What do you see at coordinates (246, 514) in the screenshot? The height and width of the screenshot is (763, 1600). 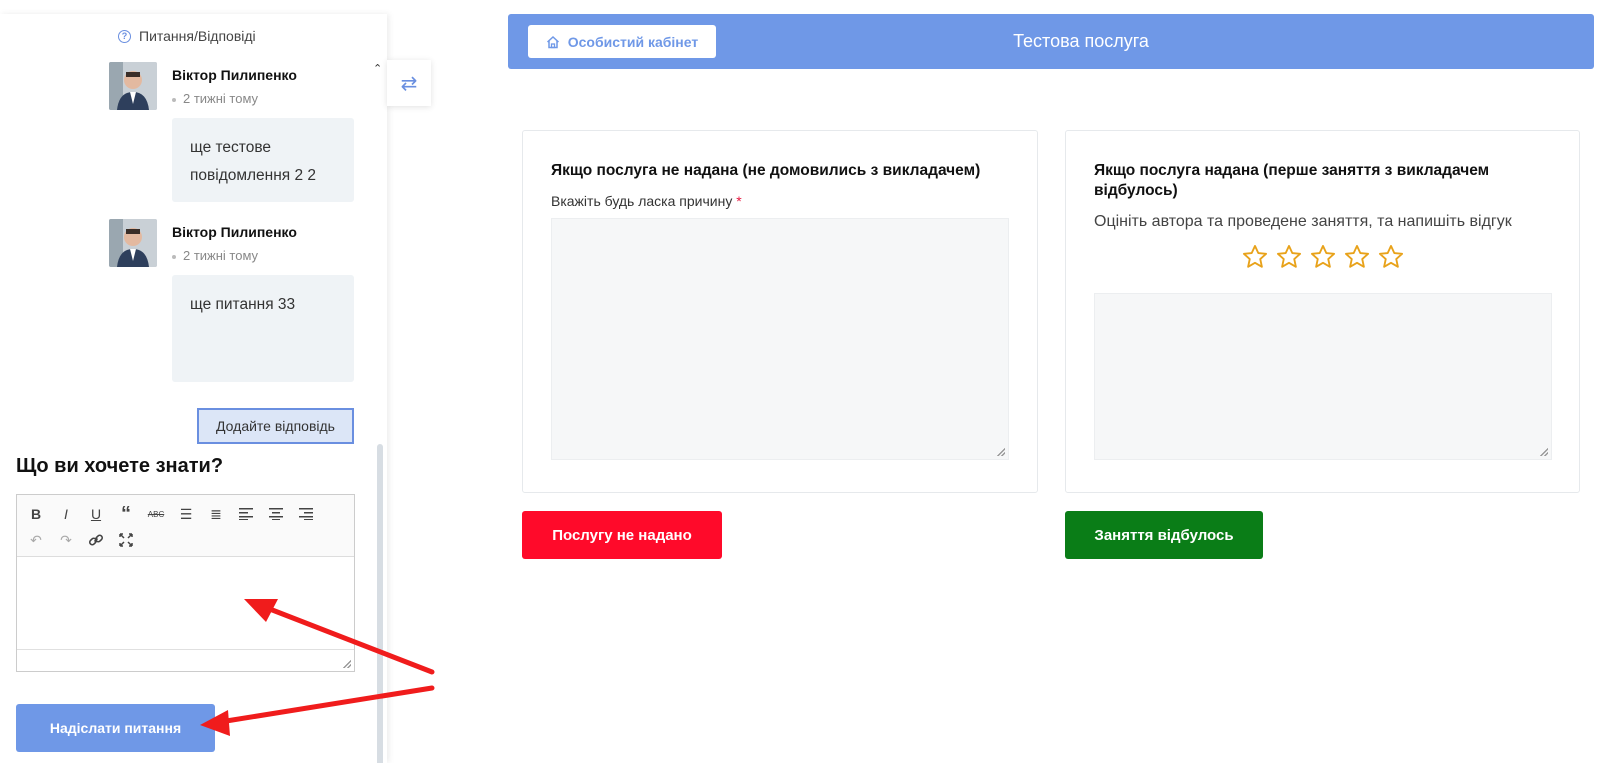 I see `align-left-icon` at bounding box center [246, 514].